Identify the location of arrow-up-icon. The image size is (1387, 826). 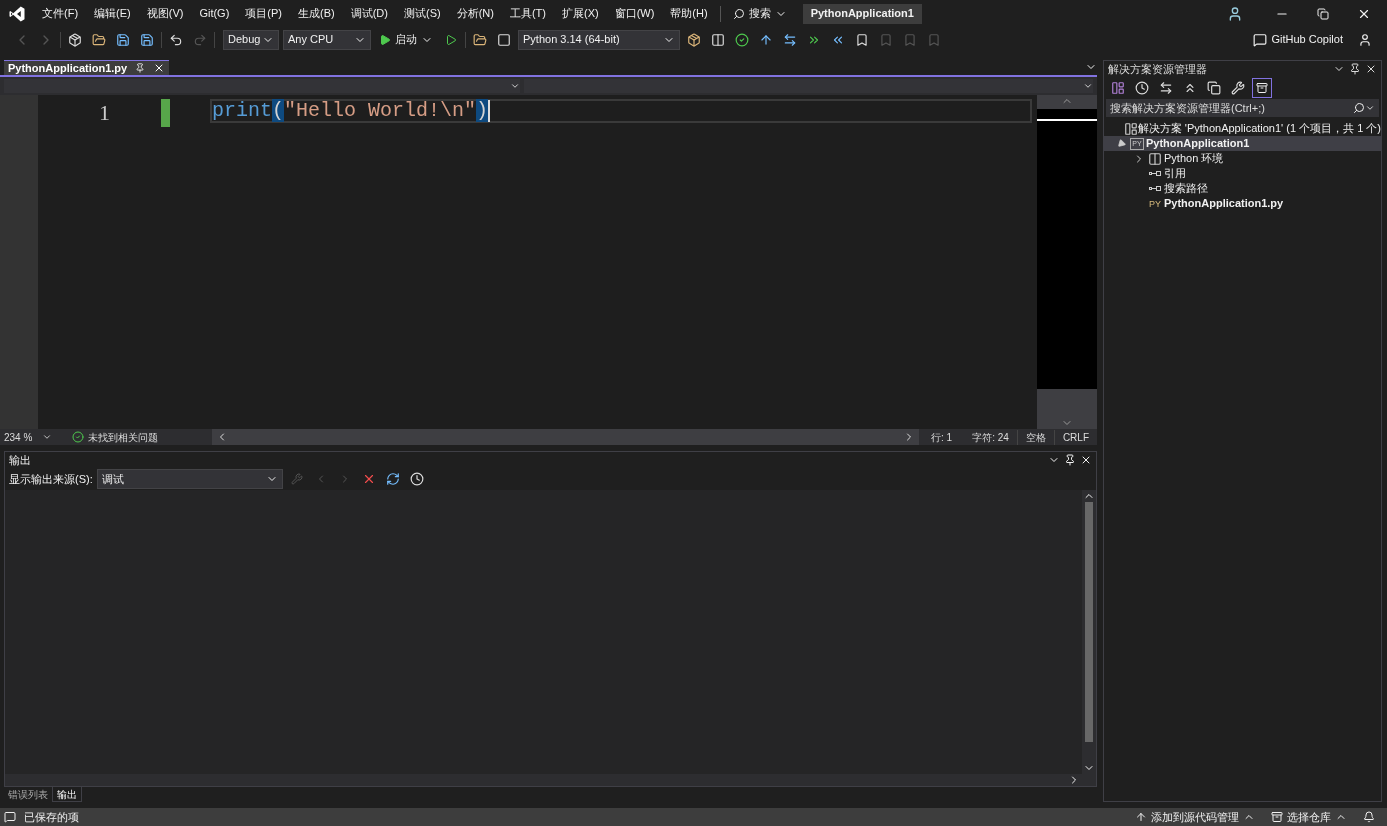
(1141, 817).